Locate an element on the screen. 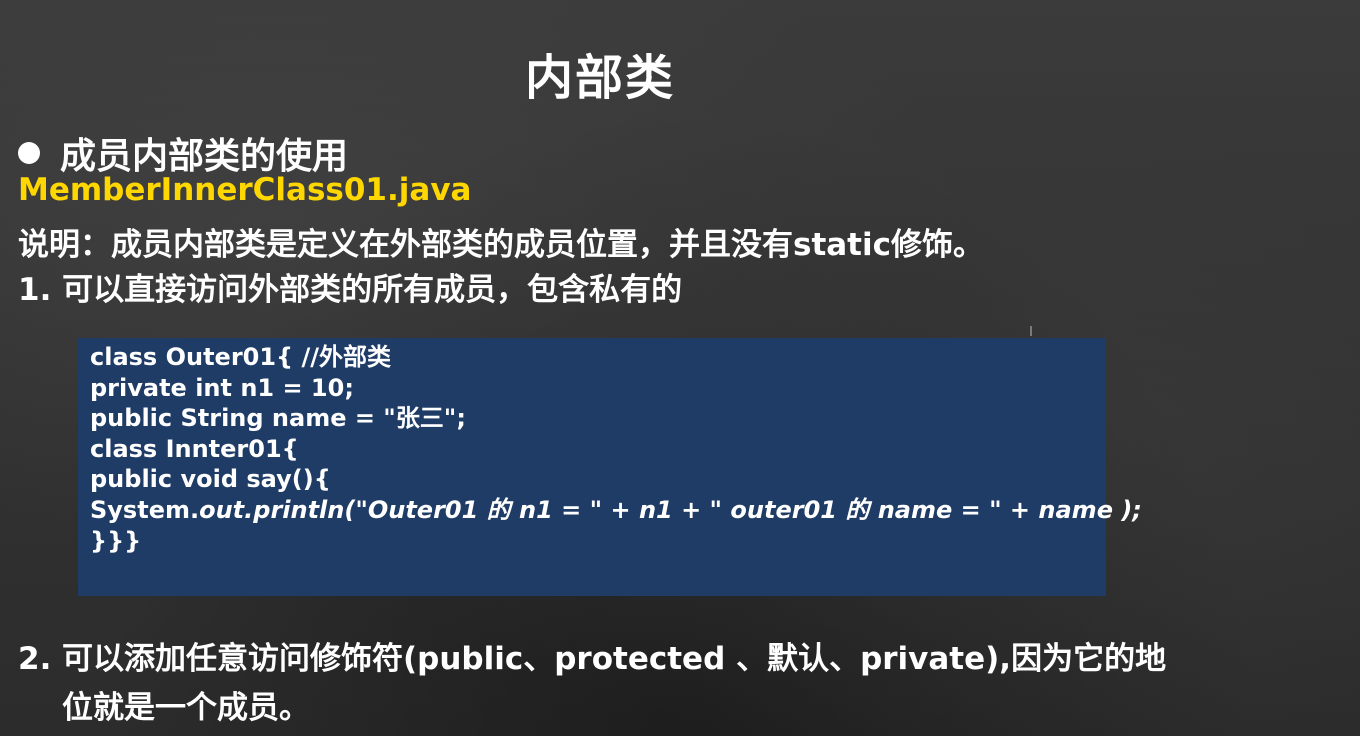  point-2-line-2: 位就是一个成员。 is located at coordinates (186, 708).